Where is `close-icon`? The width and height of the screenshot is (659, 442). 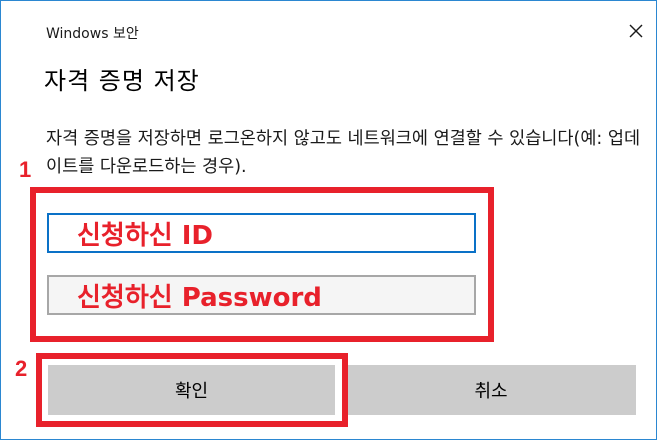 close-icon is located at coordinates (636, 31).